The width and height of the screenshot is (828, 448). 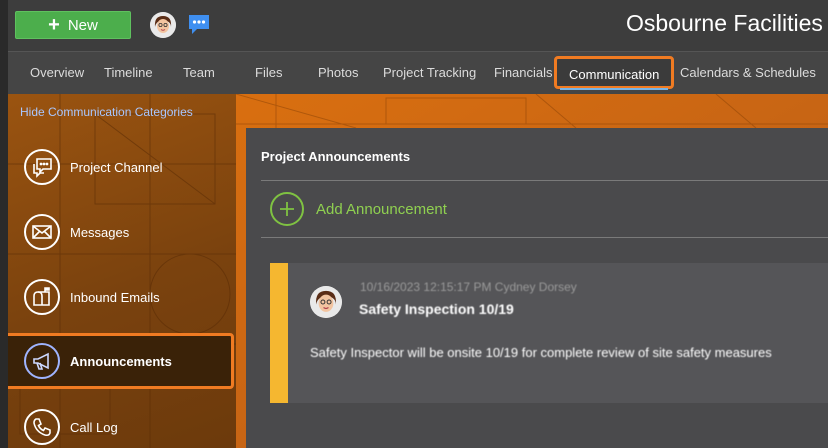 I want to click on sidebar-item-label: Messages, so click(x=100, y=232).